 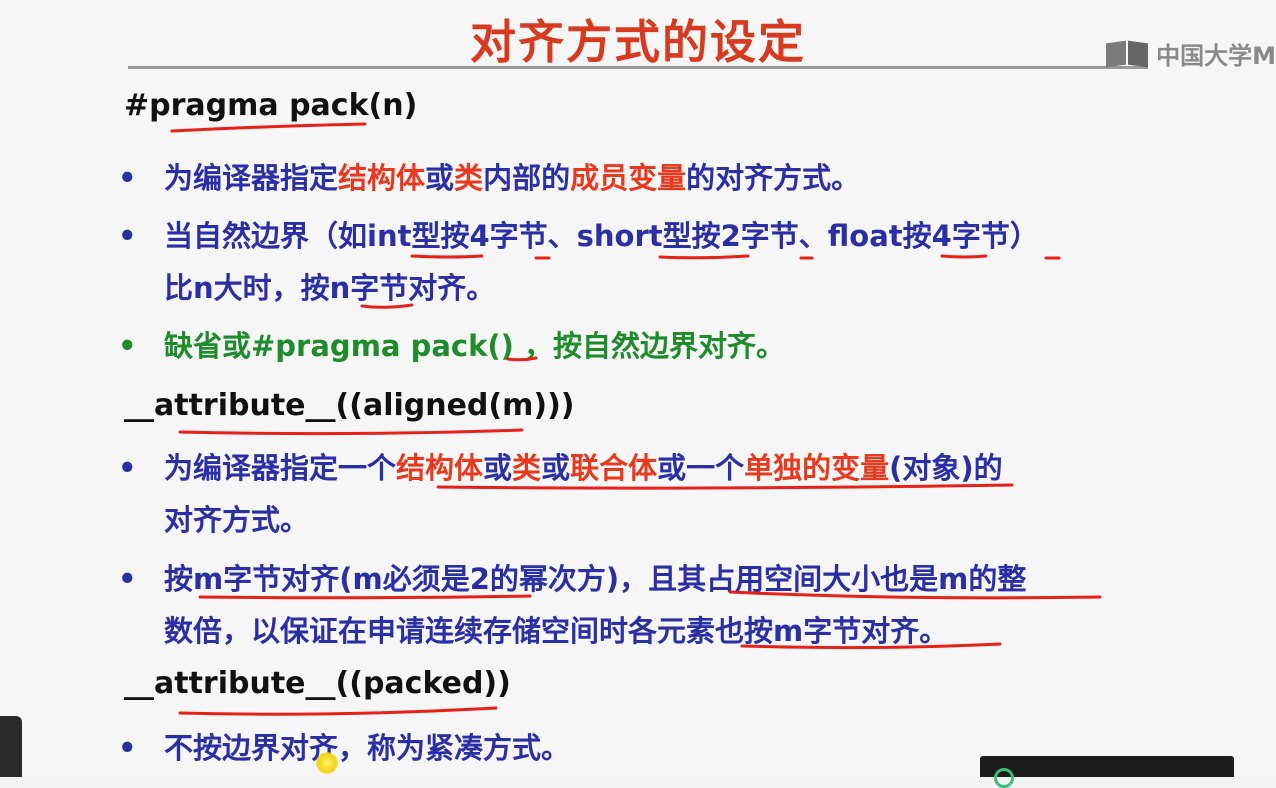 What do you see at coordinates (11, 746) in the screenshot?
I see `overlay-corner` at bounding box center [11, 746].